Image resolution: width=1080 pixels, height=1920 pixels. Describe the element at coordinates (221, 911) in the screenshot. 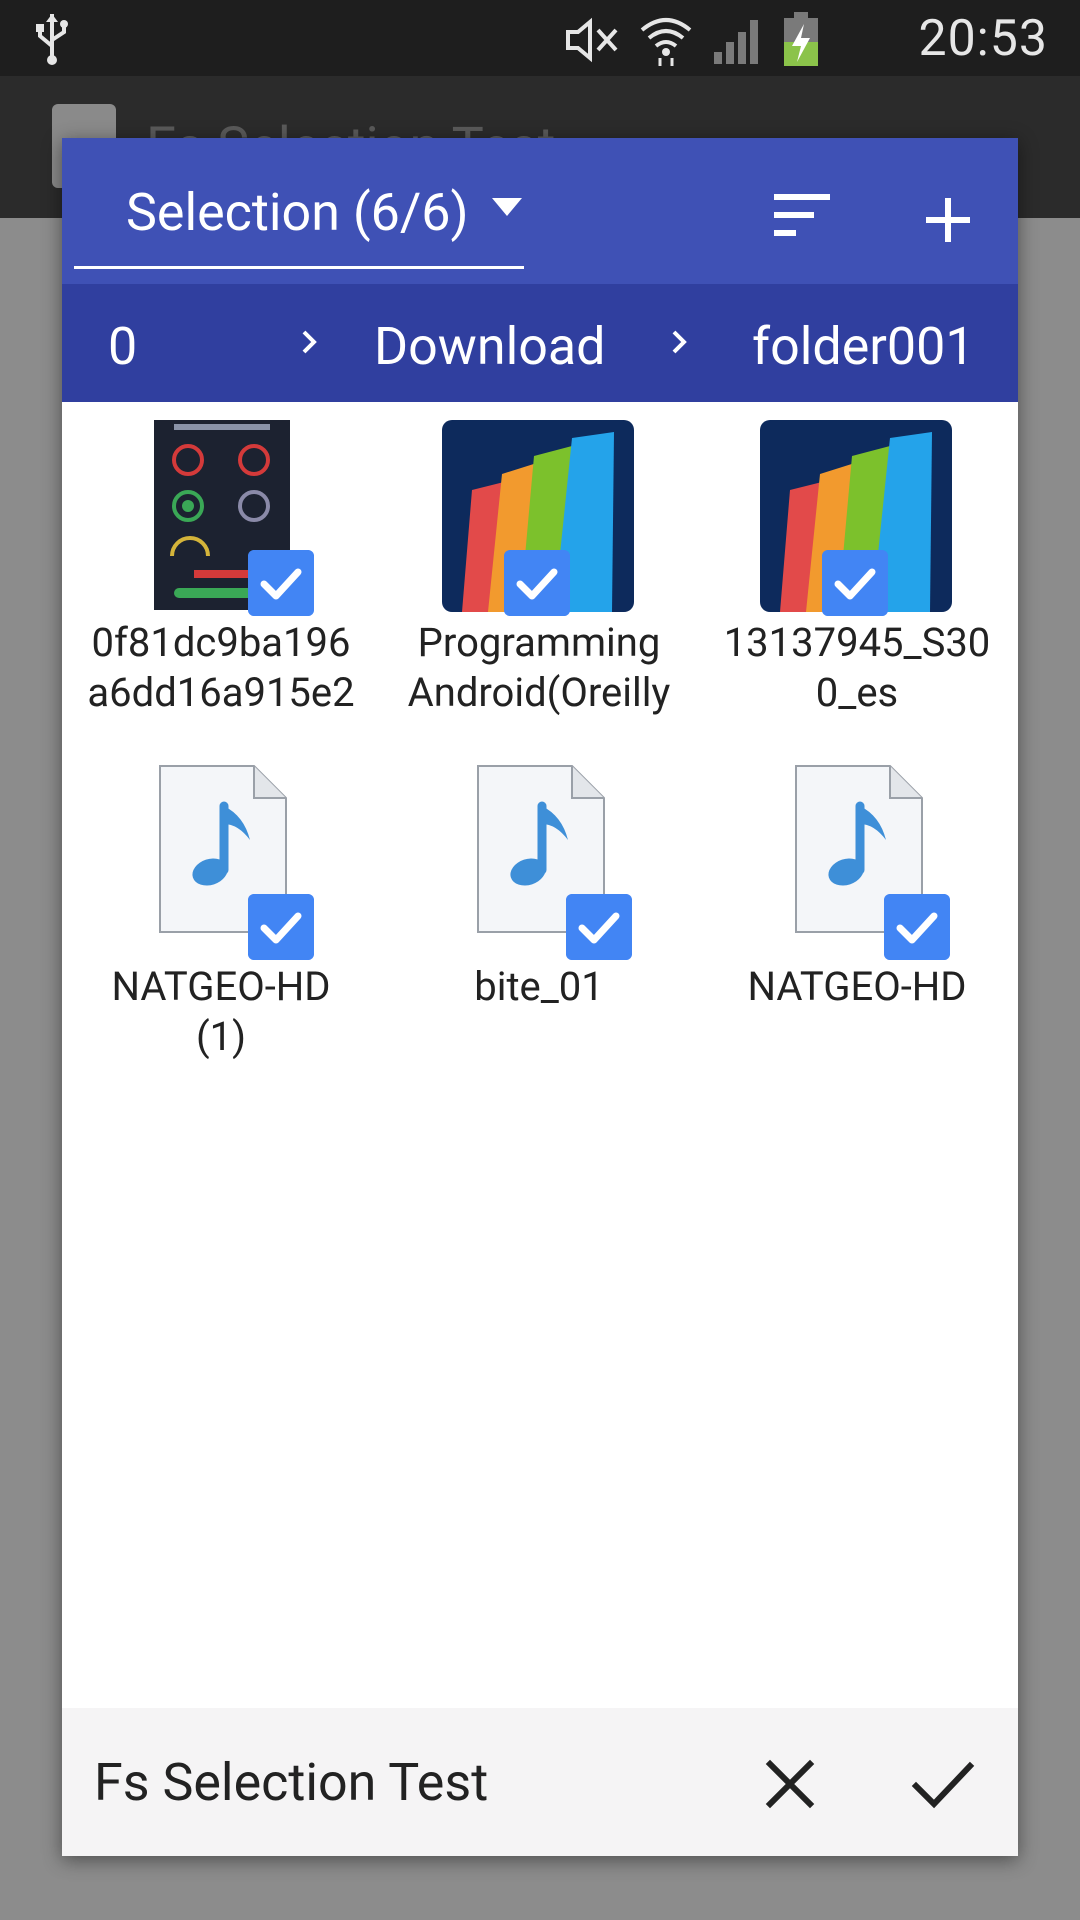

I see `file-item: NATGEO-HD (1)` at that location.